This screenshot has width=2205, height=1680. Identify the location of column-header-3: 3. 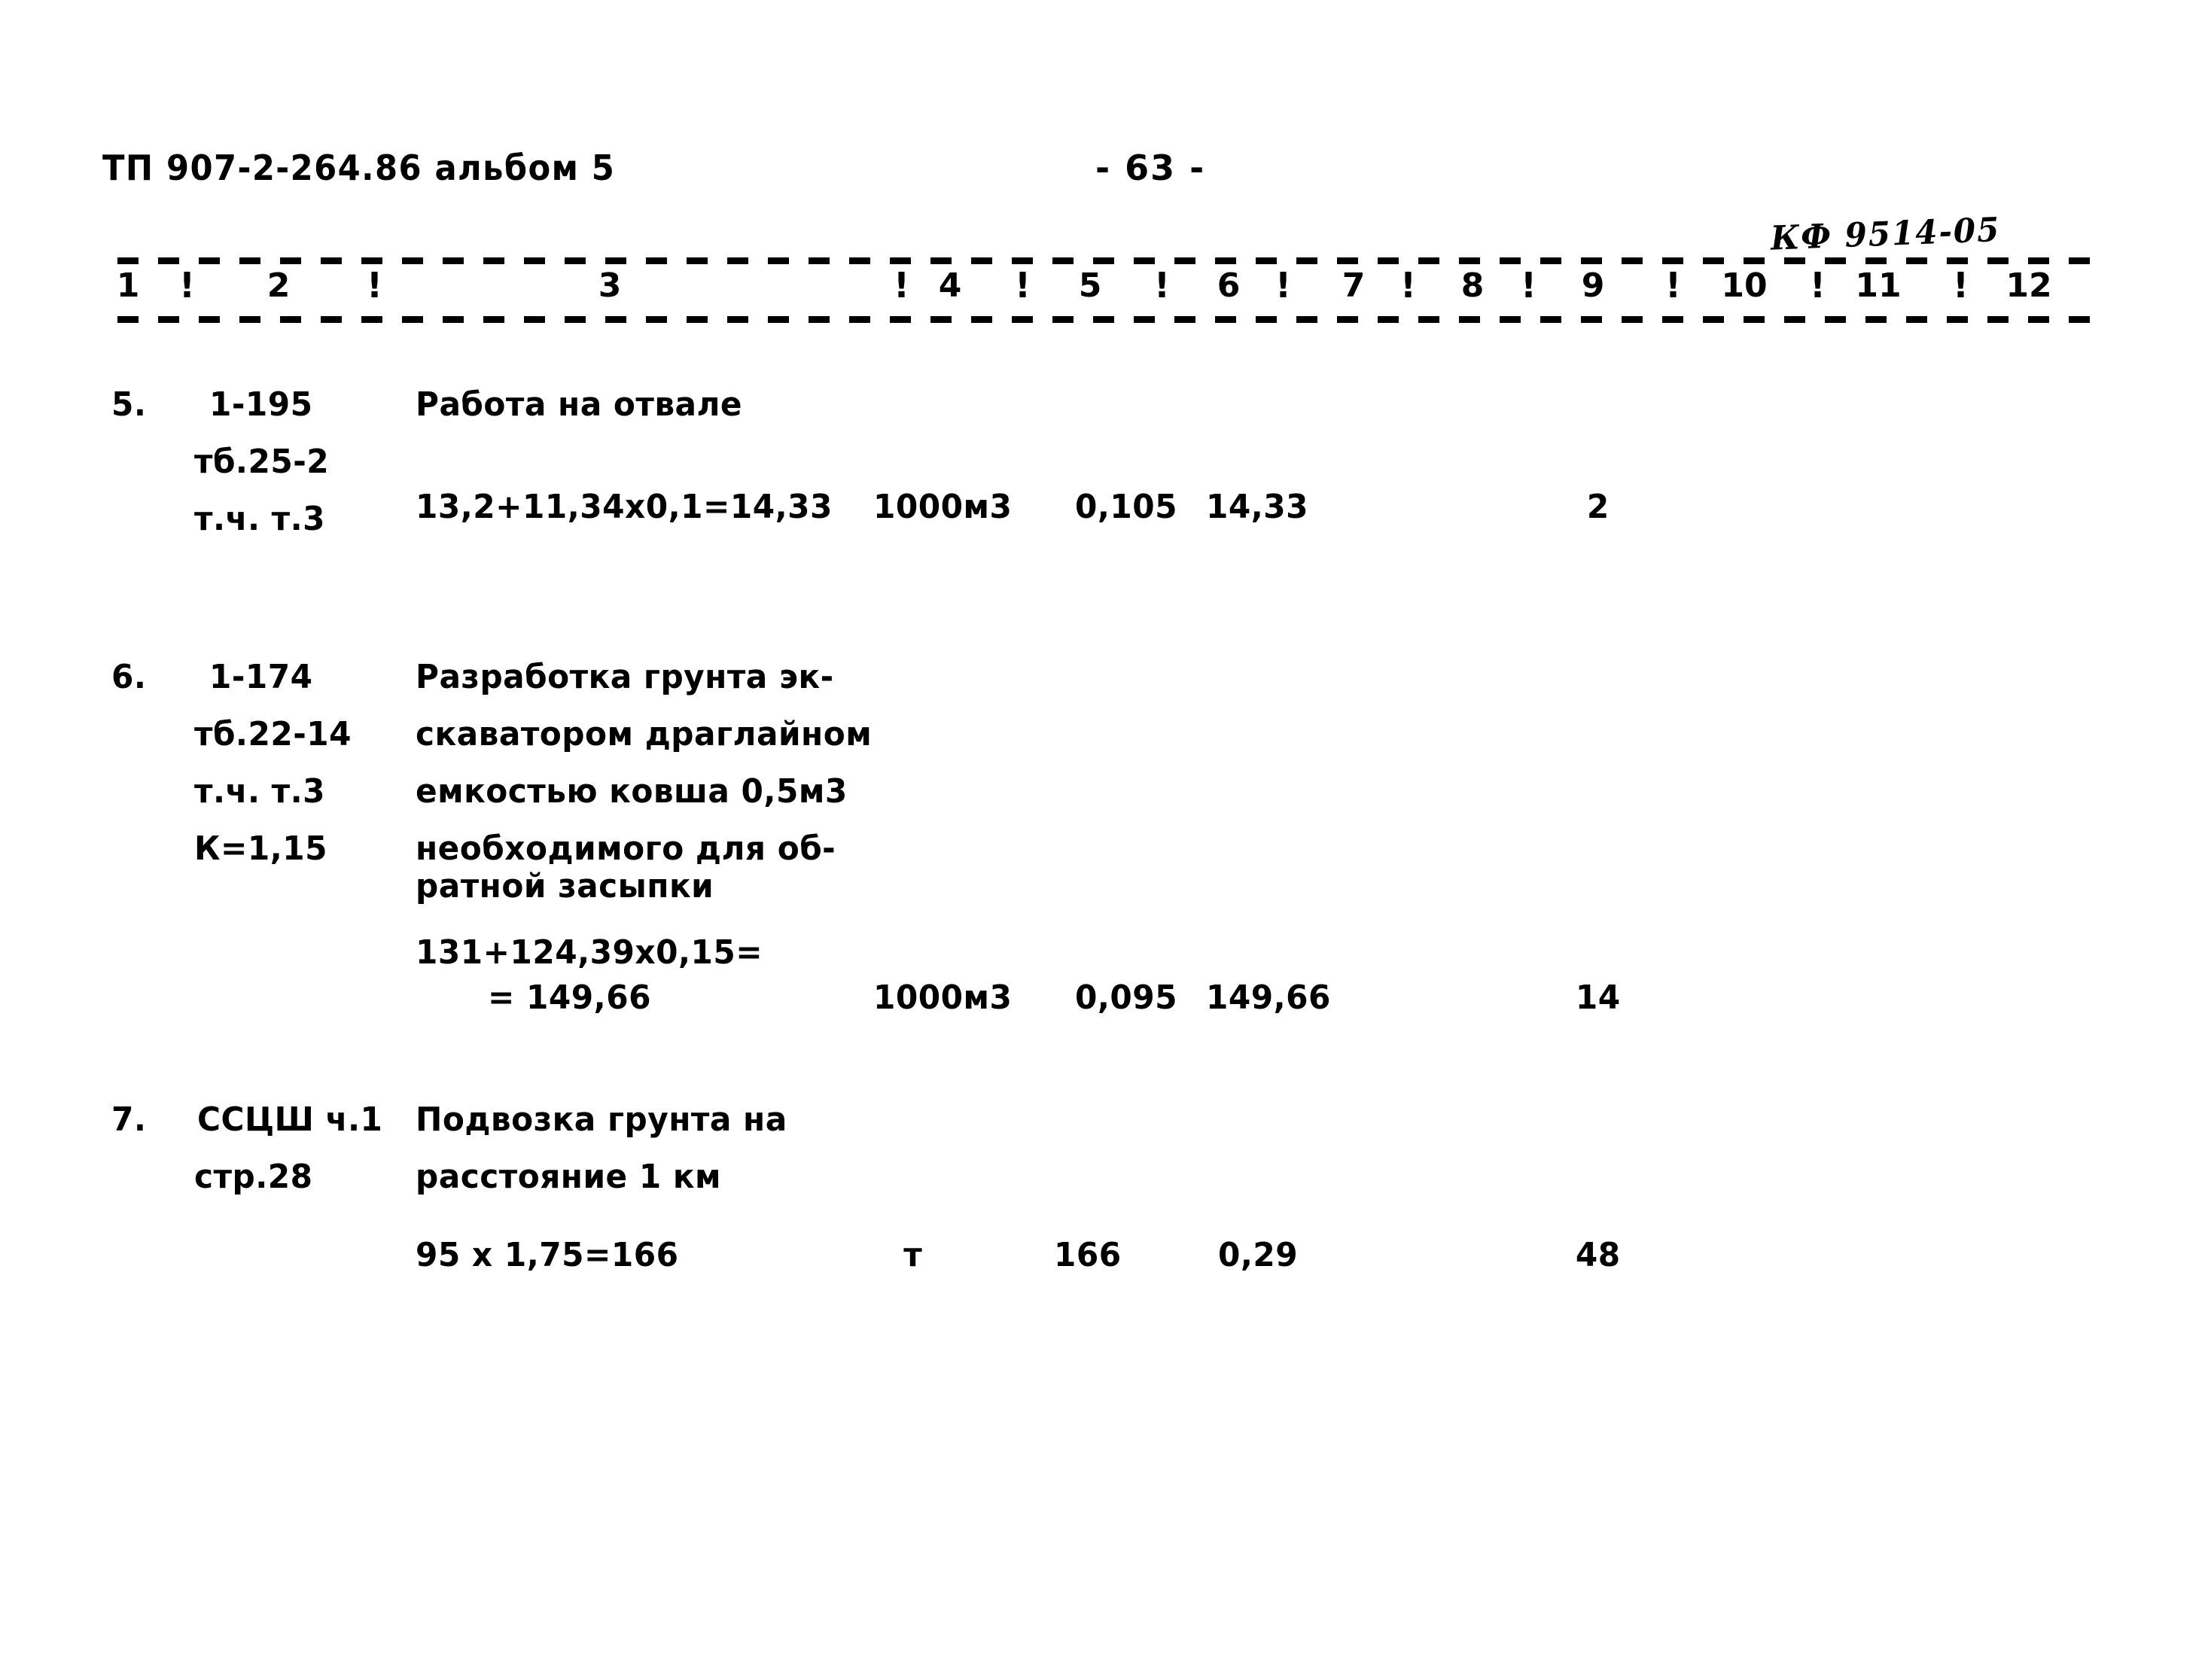
(610, 285).